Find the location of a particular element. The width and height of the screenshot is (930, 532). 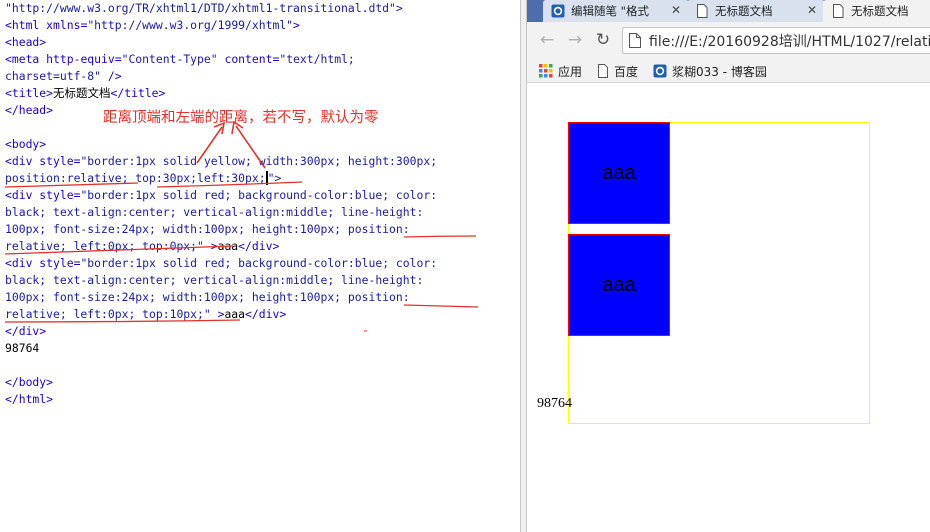

tab-untitled-1: 无标题文档 ✕ is located at coordinates (756, 11).